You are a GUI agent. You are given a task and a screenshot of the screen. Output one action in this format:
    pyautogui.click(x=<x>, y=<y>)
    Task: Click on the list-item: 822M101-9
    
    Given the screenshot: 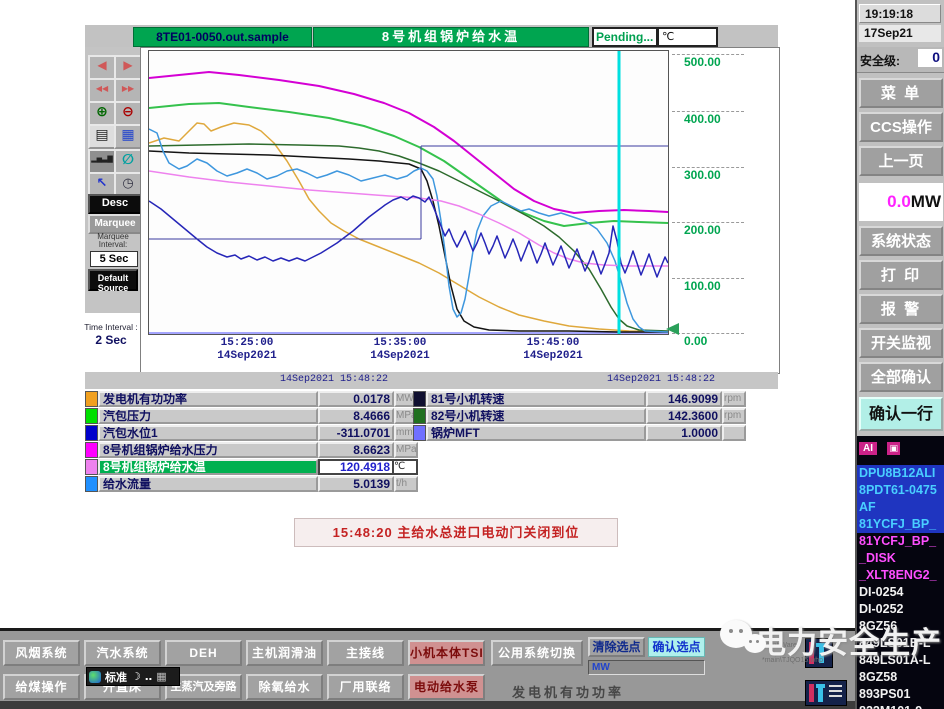 What is the action you would take?
    pyautogui.click(x=900, y=706)
    